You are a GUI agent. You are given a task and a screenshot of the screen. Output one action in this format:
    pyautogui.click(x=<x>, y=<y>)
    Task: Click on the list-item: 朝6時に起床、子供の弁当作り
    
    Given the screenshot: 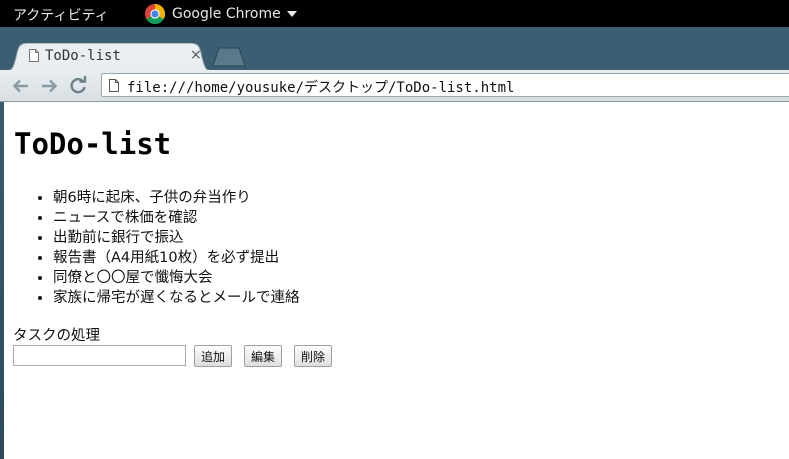 What is the action you would take?
    pyautogui.click(x=176, y=198)
    